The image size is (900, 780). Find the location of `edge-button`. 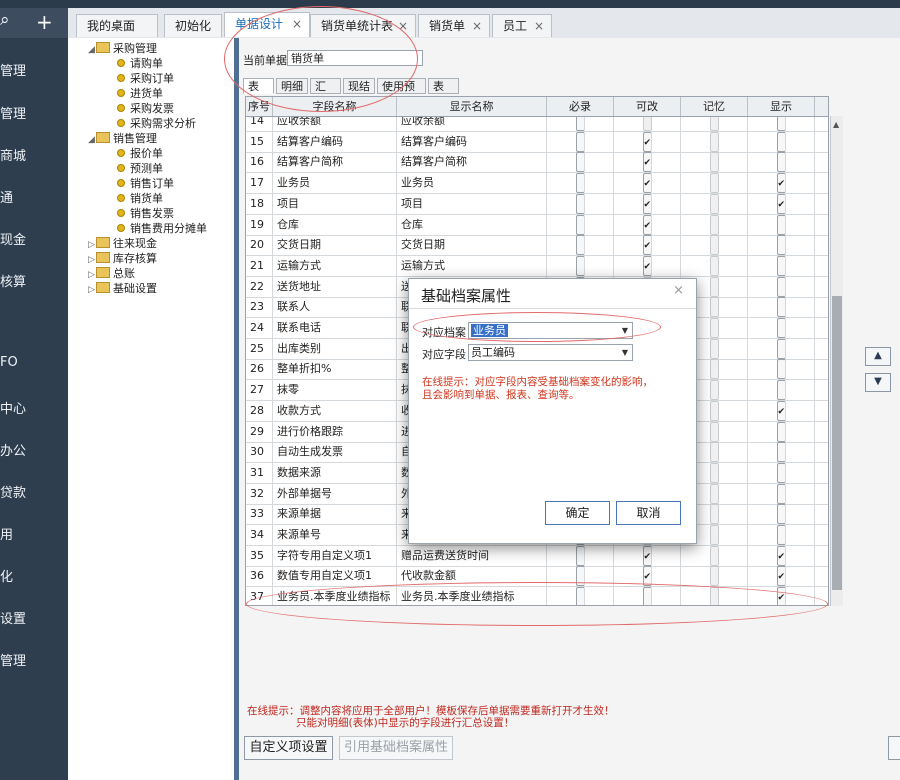

edge-button is located at coordinates (894, 748).